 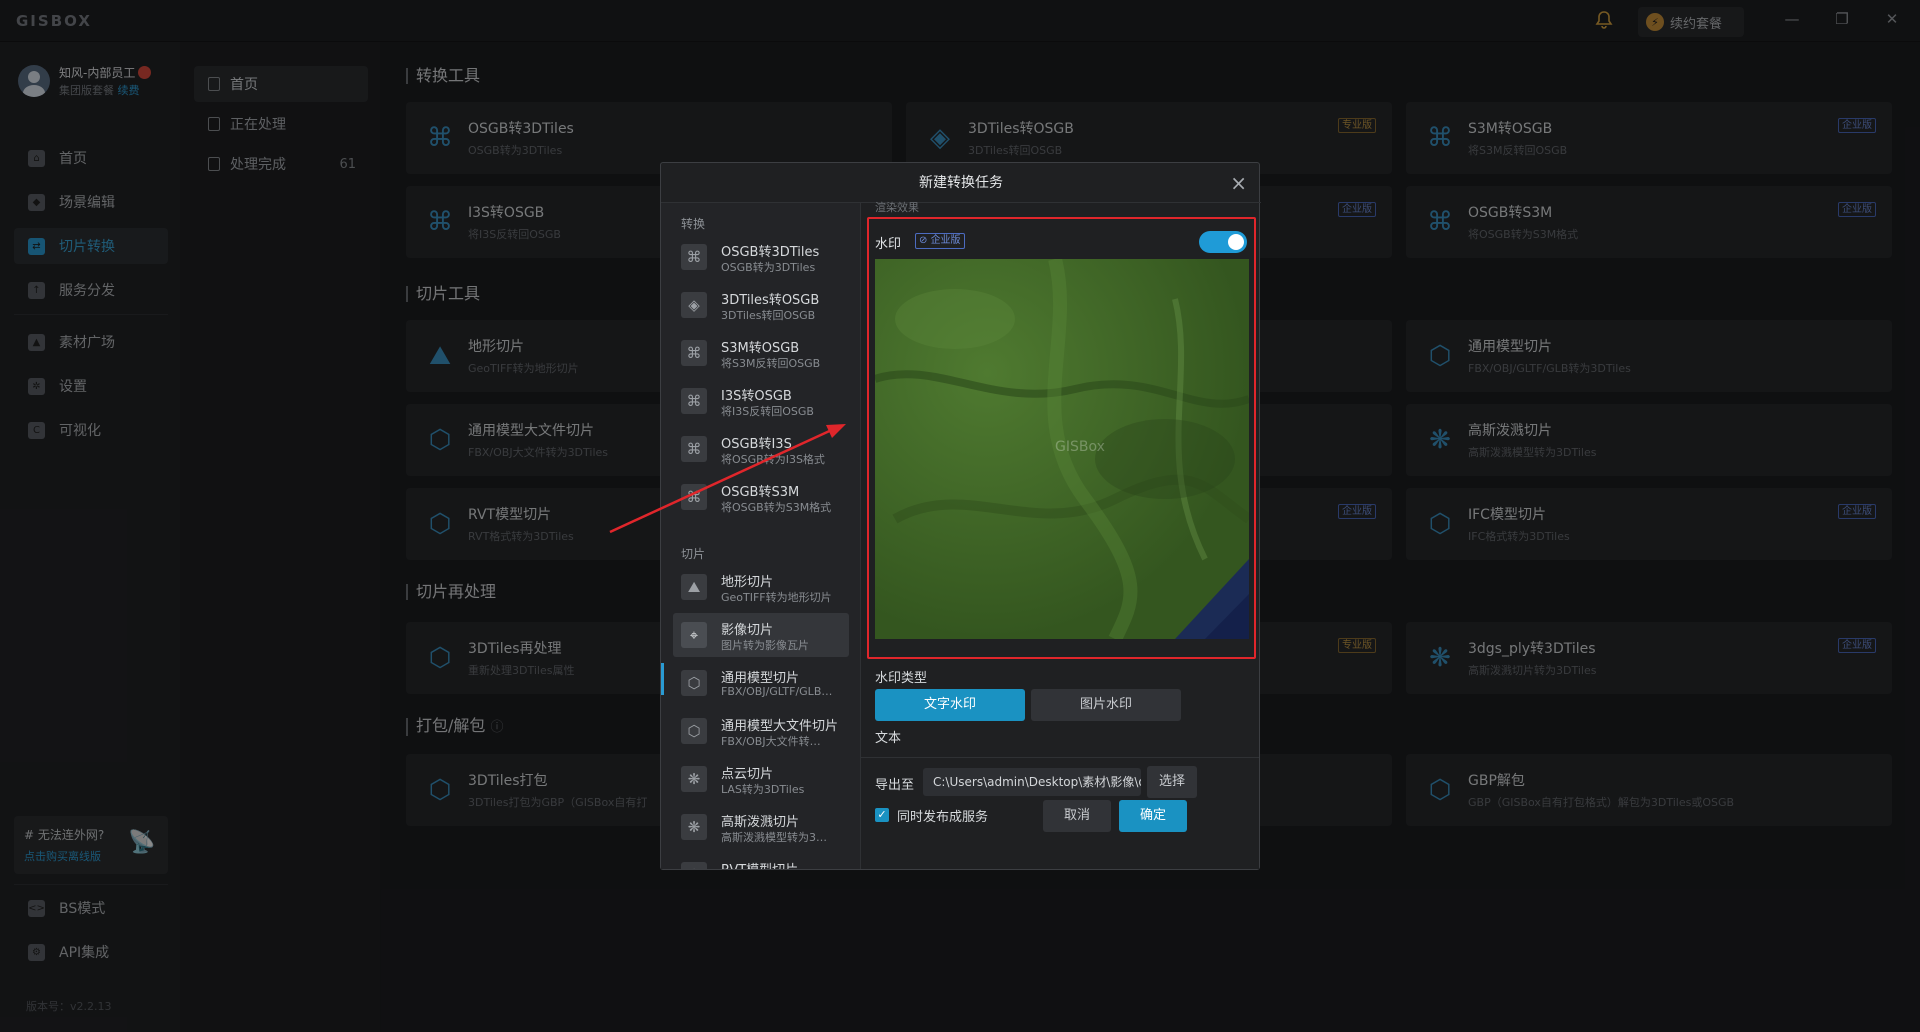 I want to click on text-field-label: 文本, so click(x=888, y=738).